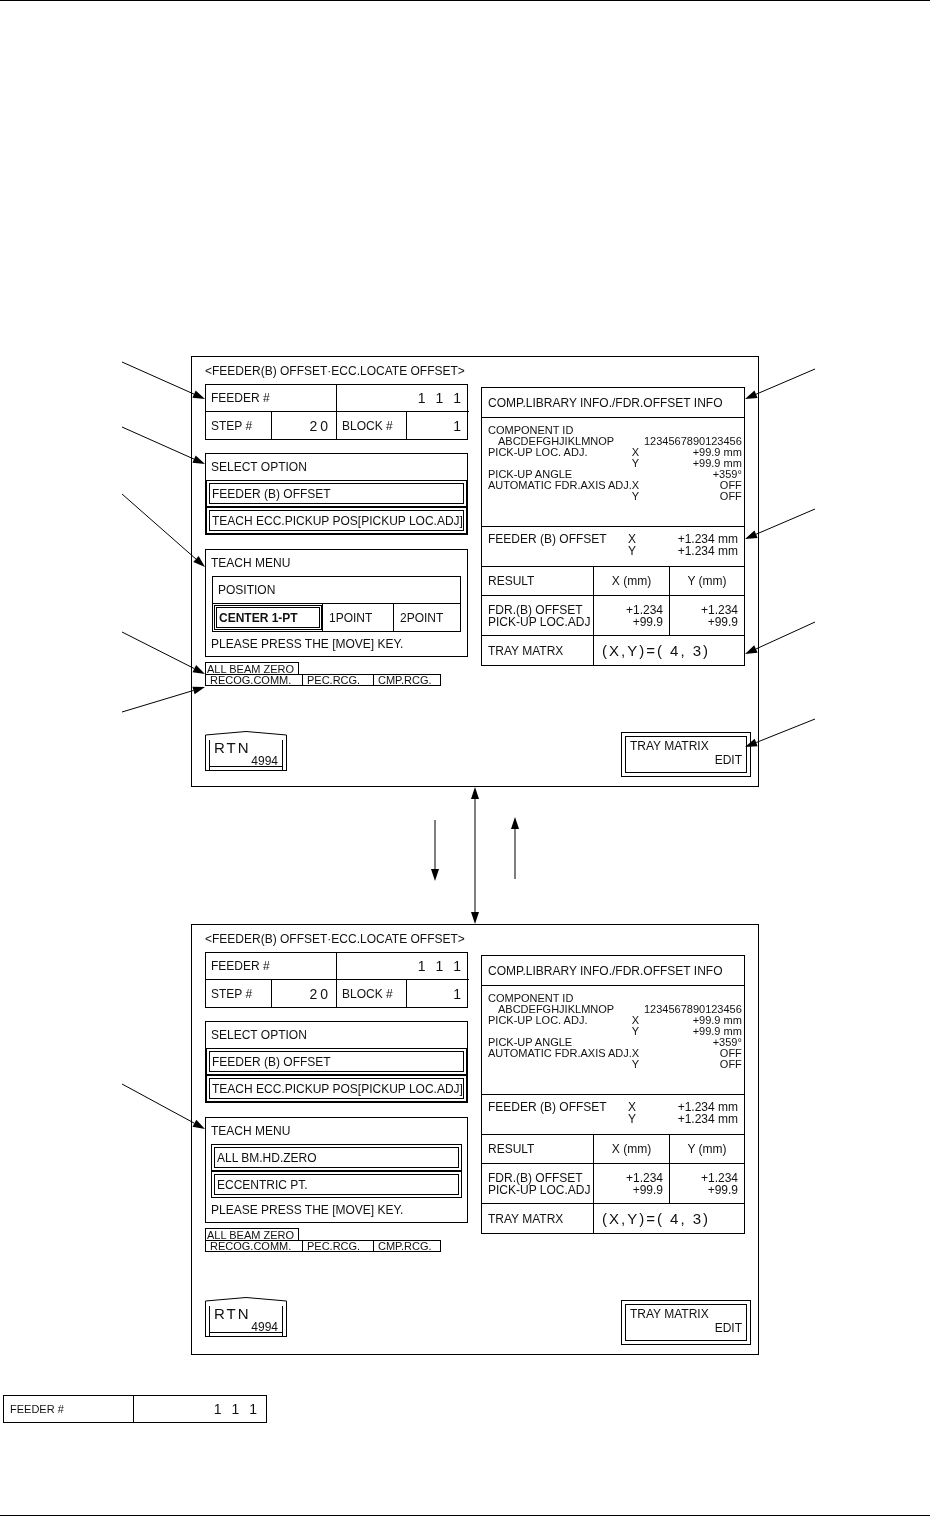 The width and height of the screenshot is (930, 1517). What do you see at coordinates (515, 848) in the screenshot?
I see `up-arrow` at bounding box center [515, 848].